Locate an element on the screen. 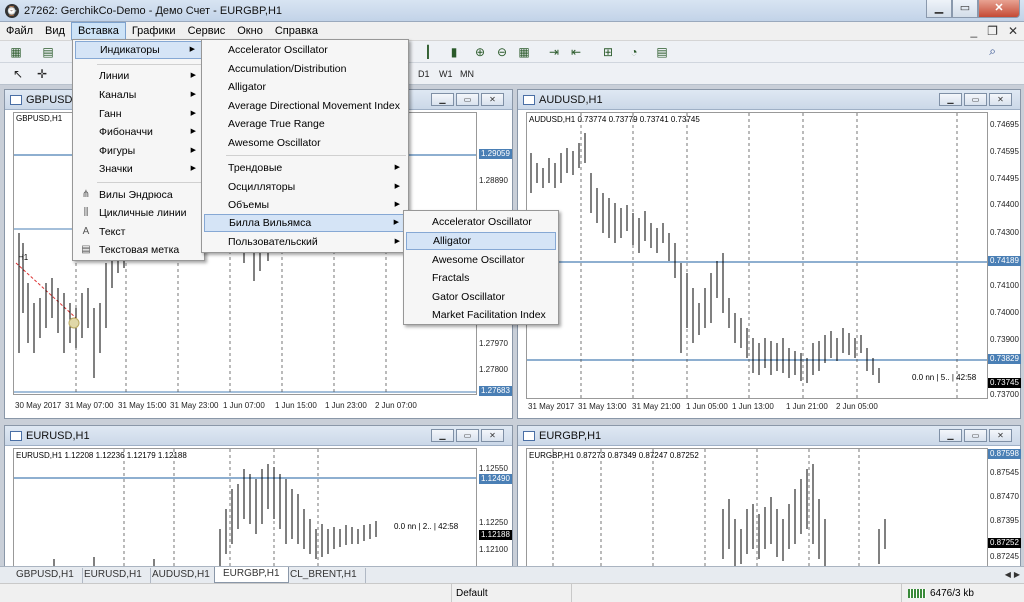 The height and width of the screenshot is (602, 1024). price-tick: 0.74595 is located at coordinates (1004, 151).